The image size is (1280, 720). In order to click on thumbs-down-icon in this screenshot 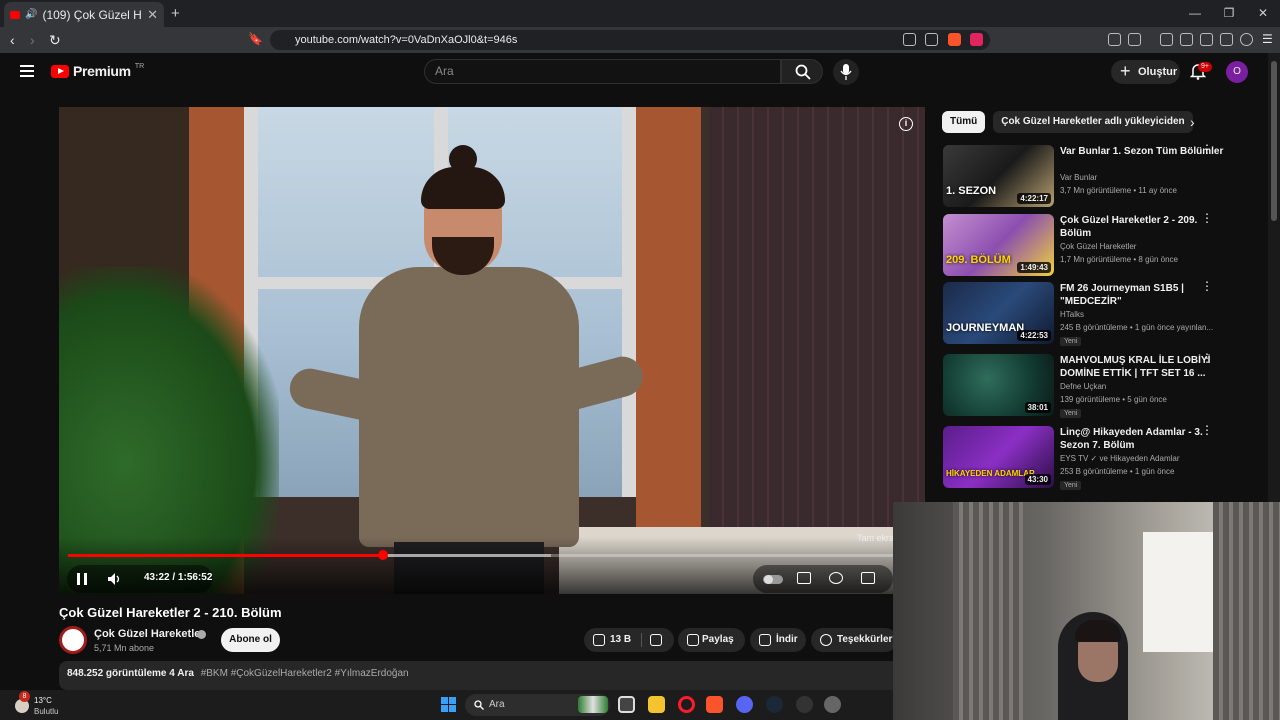, I will do `click(656, 640)`.